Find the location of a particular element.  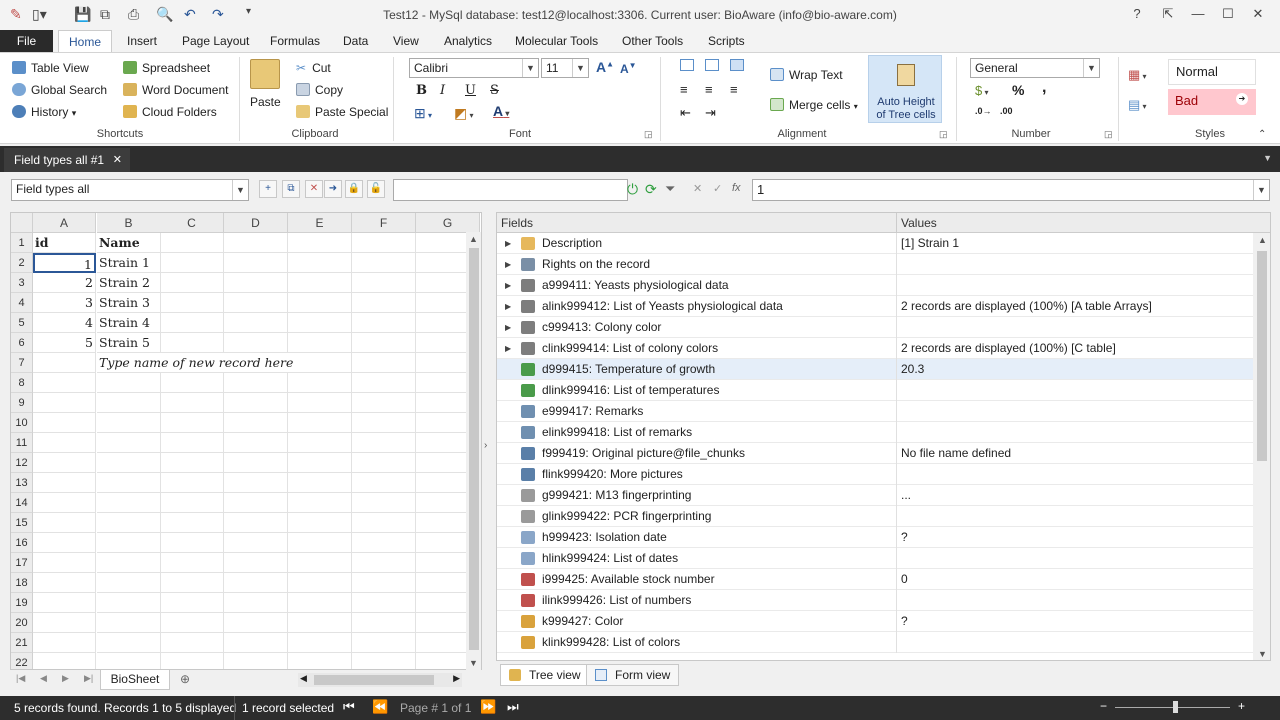

refresh-icon: ⏻ is located at coordinates (632, 189).